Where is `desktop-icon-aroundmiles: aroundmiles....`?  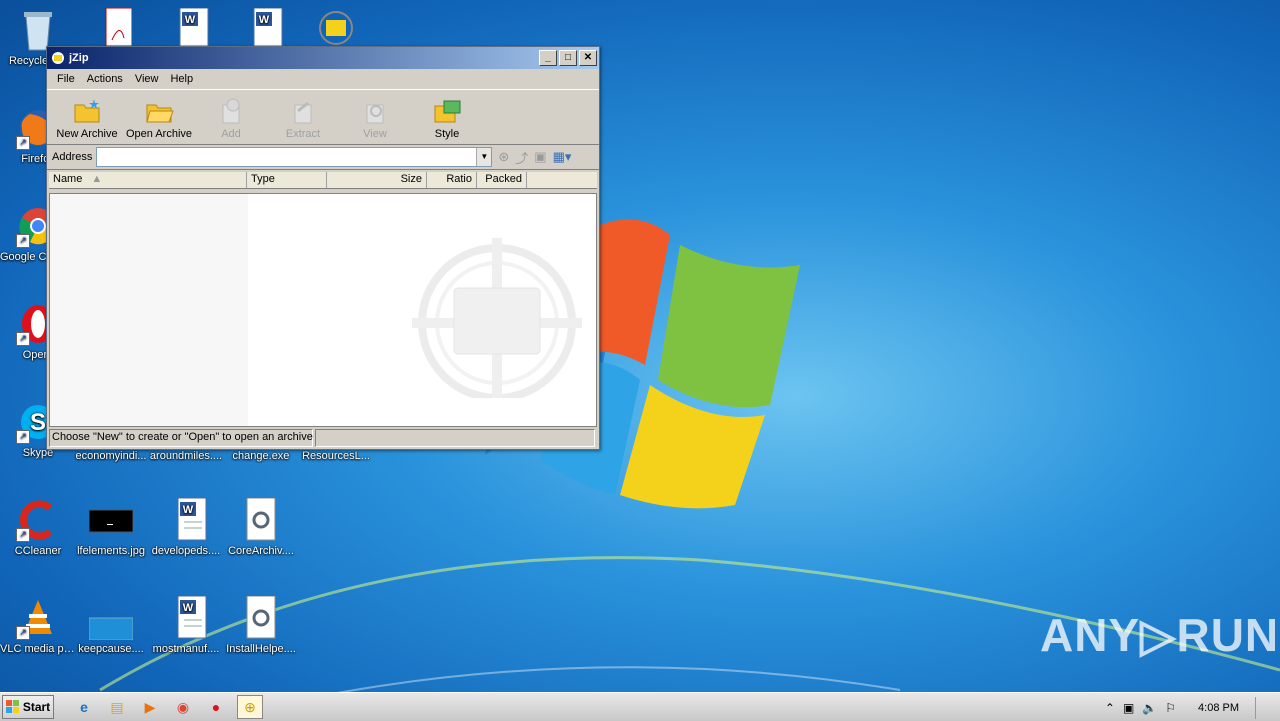 desktop-icon-aroundmiles: aroundmiles.... is located at coordinates (186, 456).